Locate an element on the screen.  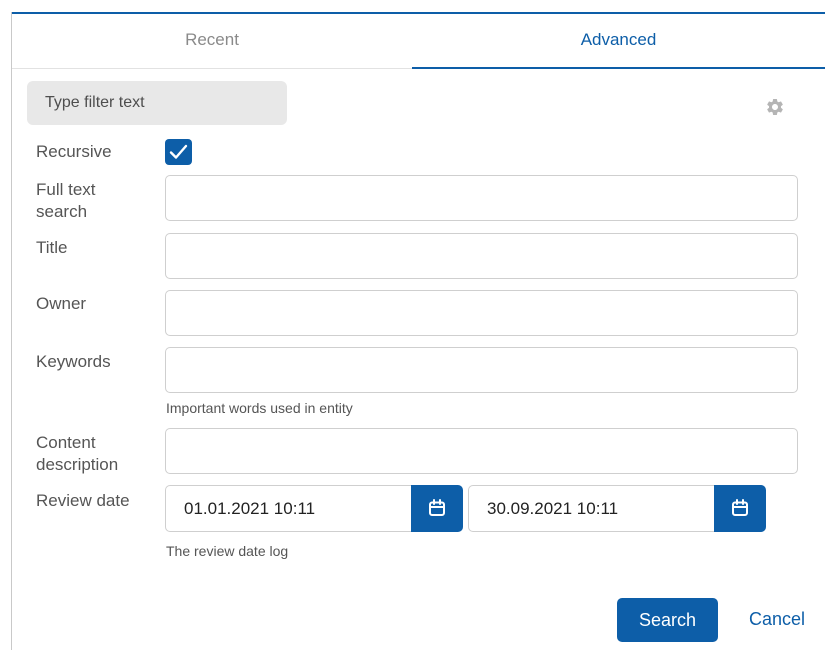
review-date-from-input: 01.01.2021 10:11 is located at coordinates (288, 508).